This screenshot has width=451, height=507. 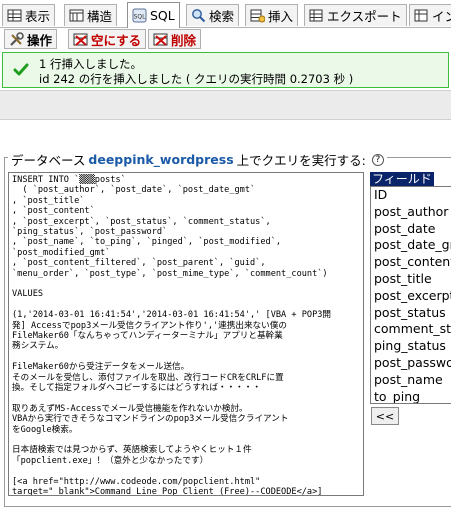 I want to click on tab-search-label: 検索, so click(x=222, y=16).